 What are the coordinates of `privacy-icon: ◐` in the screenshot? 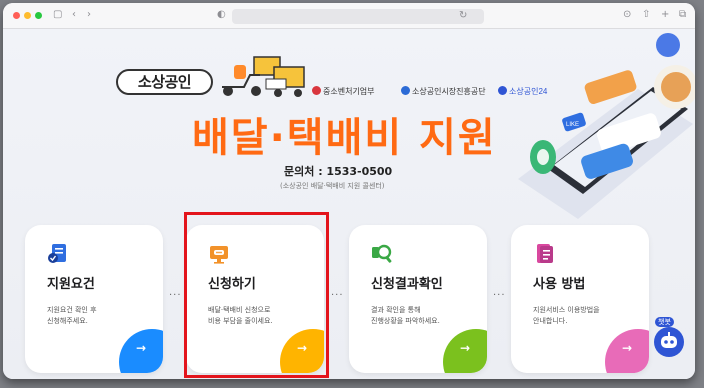 It's located at (221, 15).